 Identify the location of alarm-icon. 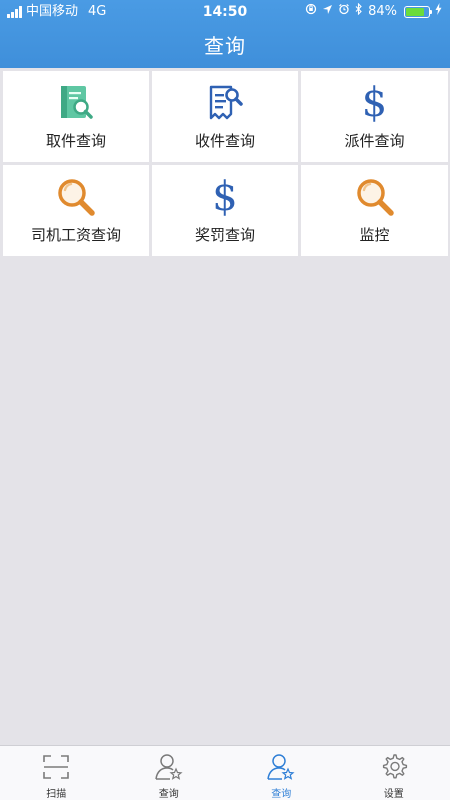
(344, 12).